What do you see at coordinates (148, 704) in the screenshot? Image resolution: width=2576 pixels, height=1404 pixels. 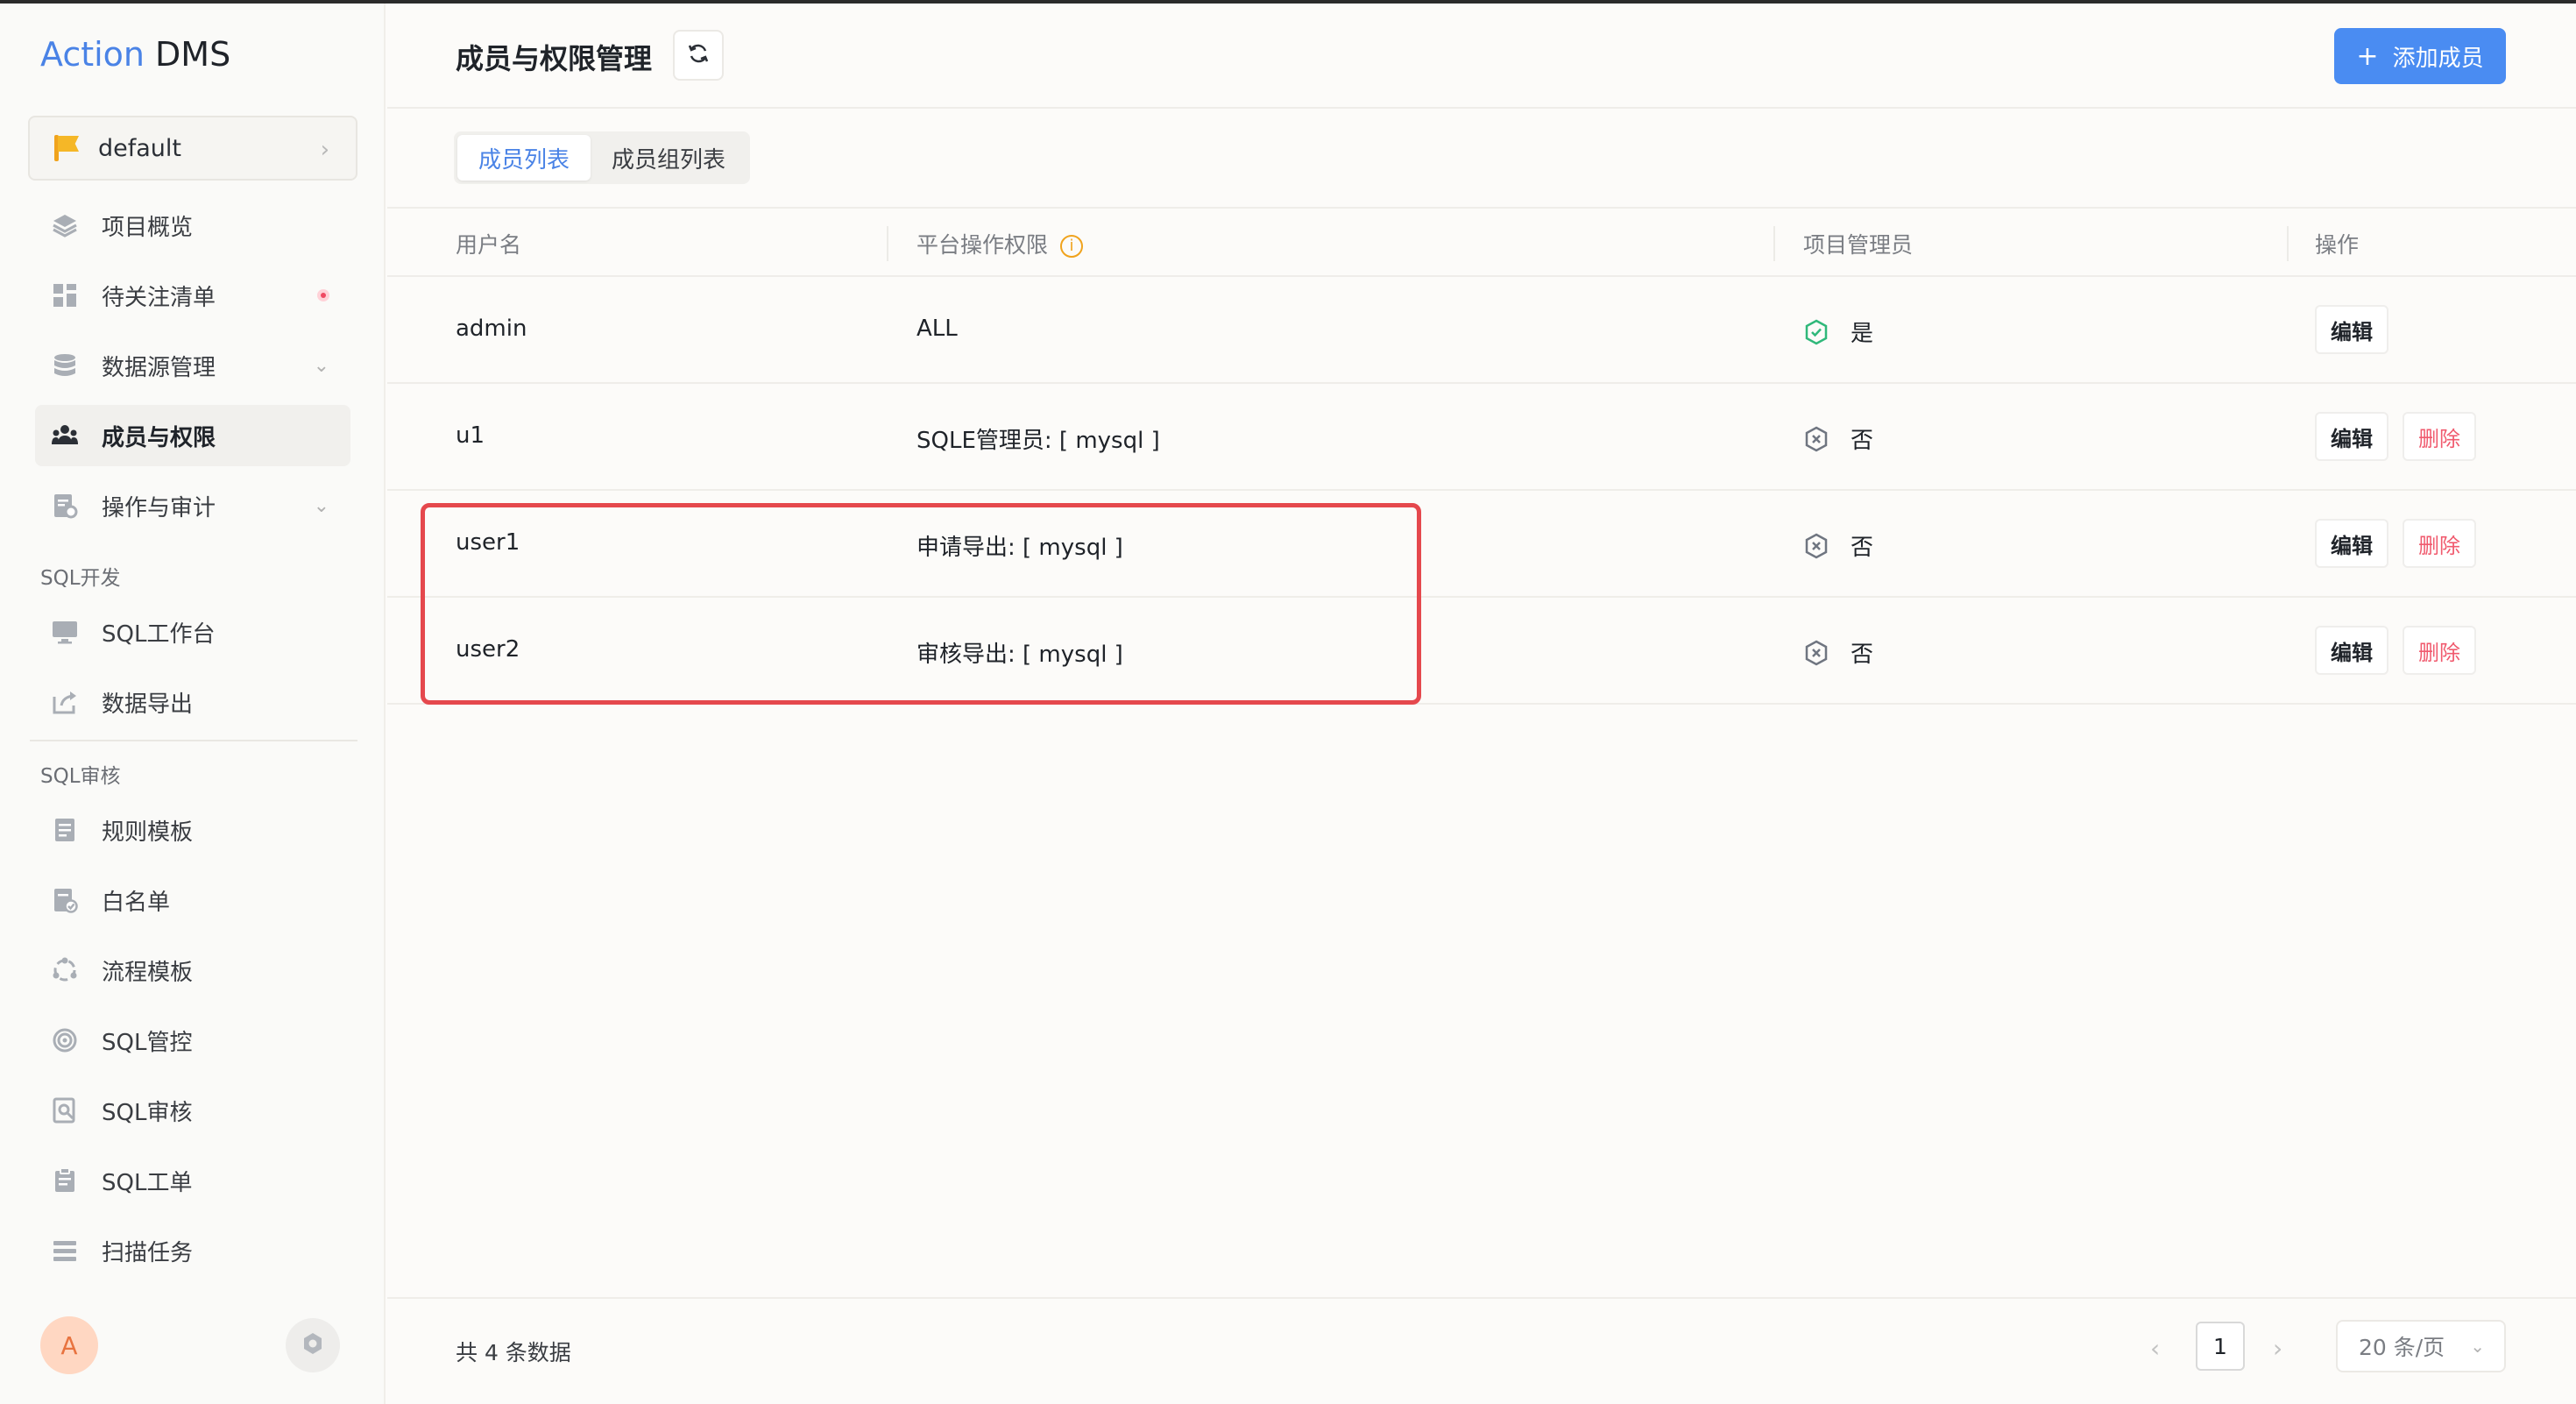 I see `sidebar-item-label: 数据导出` at bounding box center [148, 704].